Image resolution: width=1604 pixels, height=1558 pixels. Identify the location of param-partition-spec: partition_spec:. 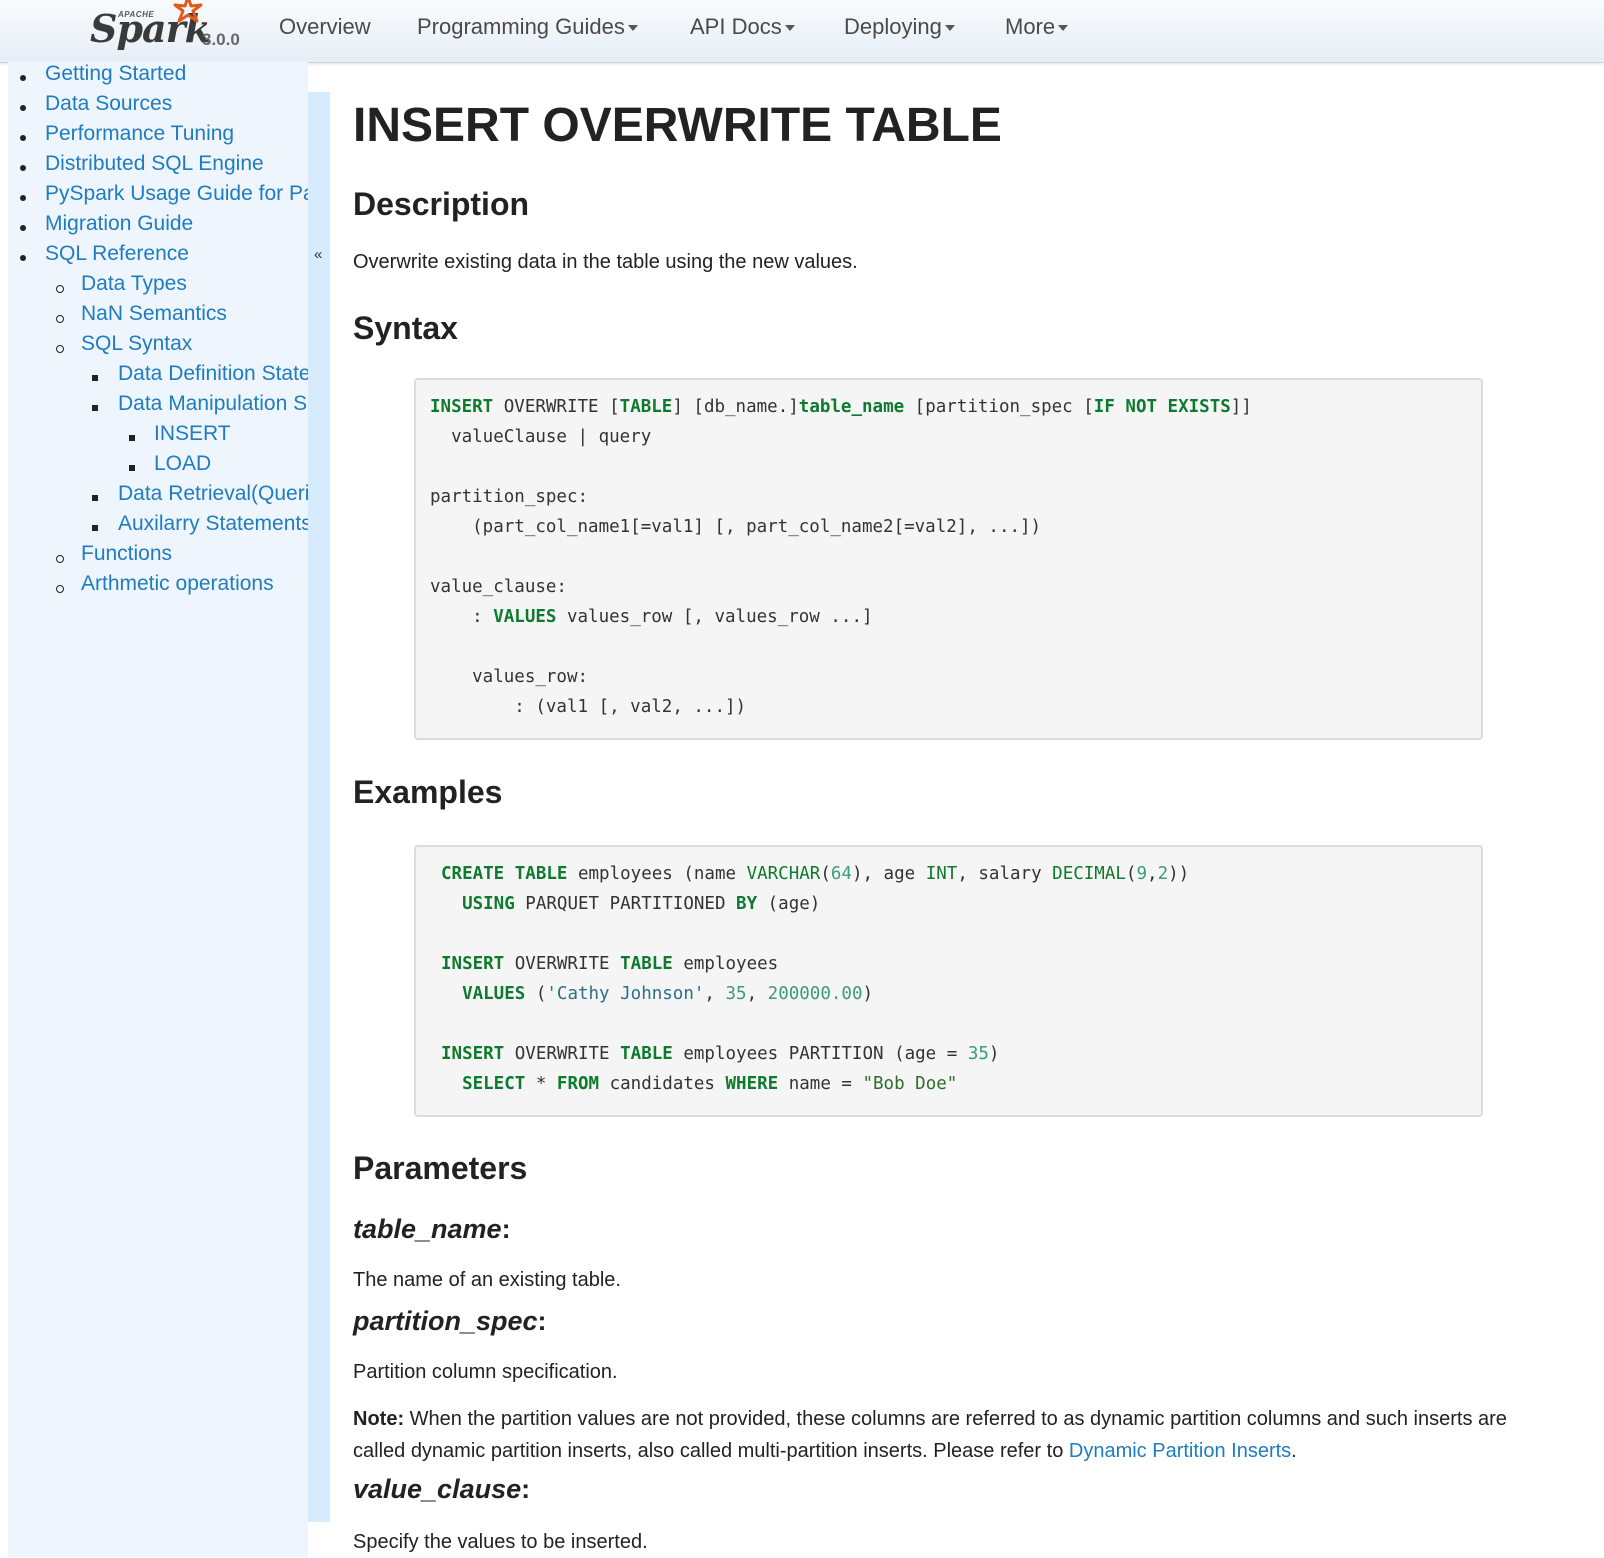
(450, 1321).